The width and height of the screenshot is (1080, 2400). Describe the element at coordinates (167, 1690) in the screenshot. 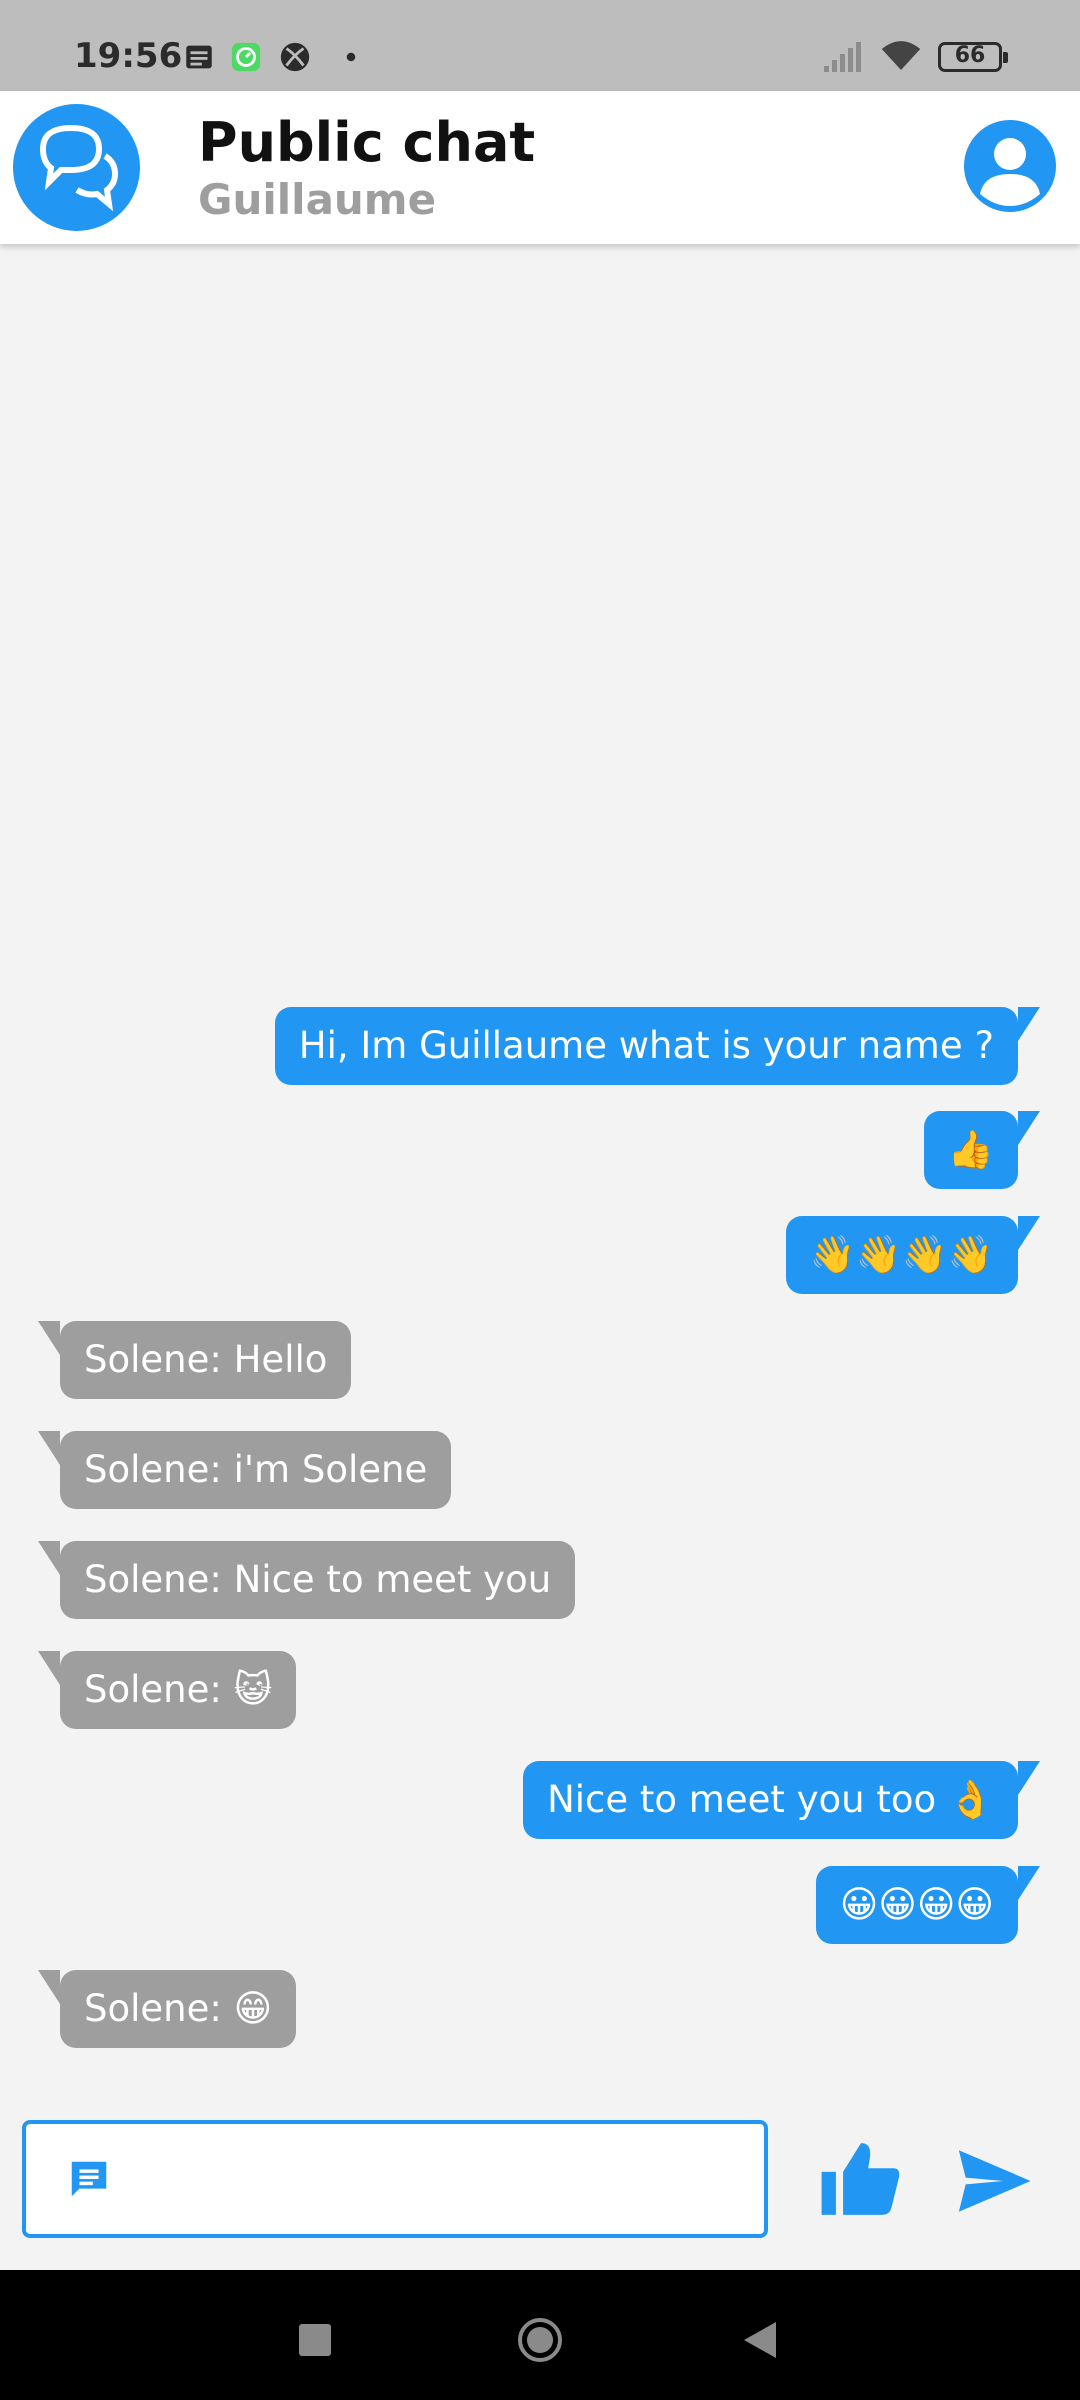

I see `message-bubble-received: Solene: 😺` at that location.